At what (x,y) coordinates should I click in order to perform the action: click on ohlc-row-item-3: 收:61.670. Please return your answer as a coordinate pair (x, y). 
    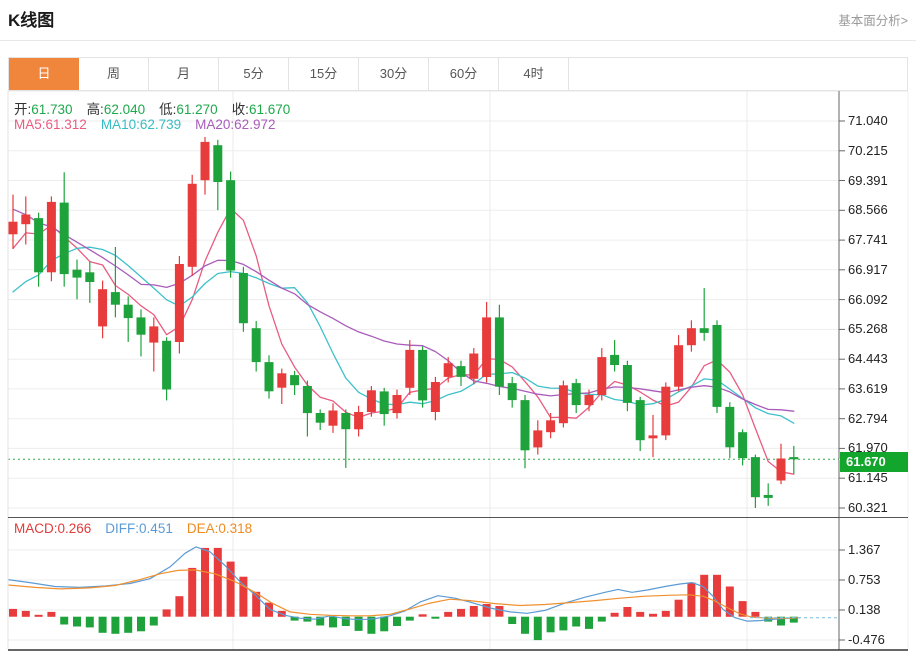
    Looking at the image, I should click on (261, 109).